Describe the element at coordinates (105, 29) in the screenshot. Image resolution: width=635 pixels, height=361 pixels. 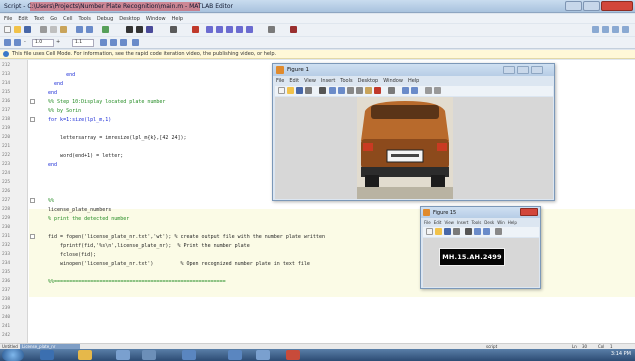
I see `run-icon` at that location.